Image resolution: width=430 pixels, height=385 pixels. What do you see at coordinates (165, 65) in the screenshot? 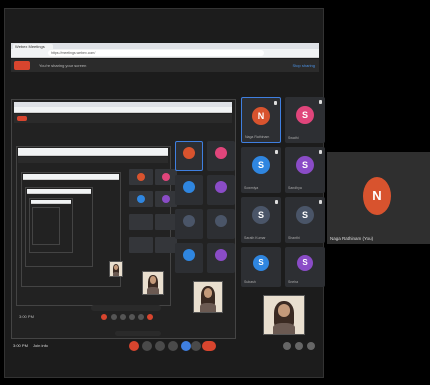
I see `meeting-header: You're sharing your screen Stop sharing` at bounding box center [165, 65].